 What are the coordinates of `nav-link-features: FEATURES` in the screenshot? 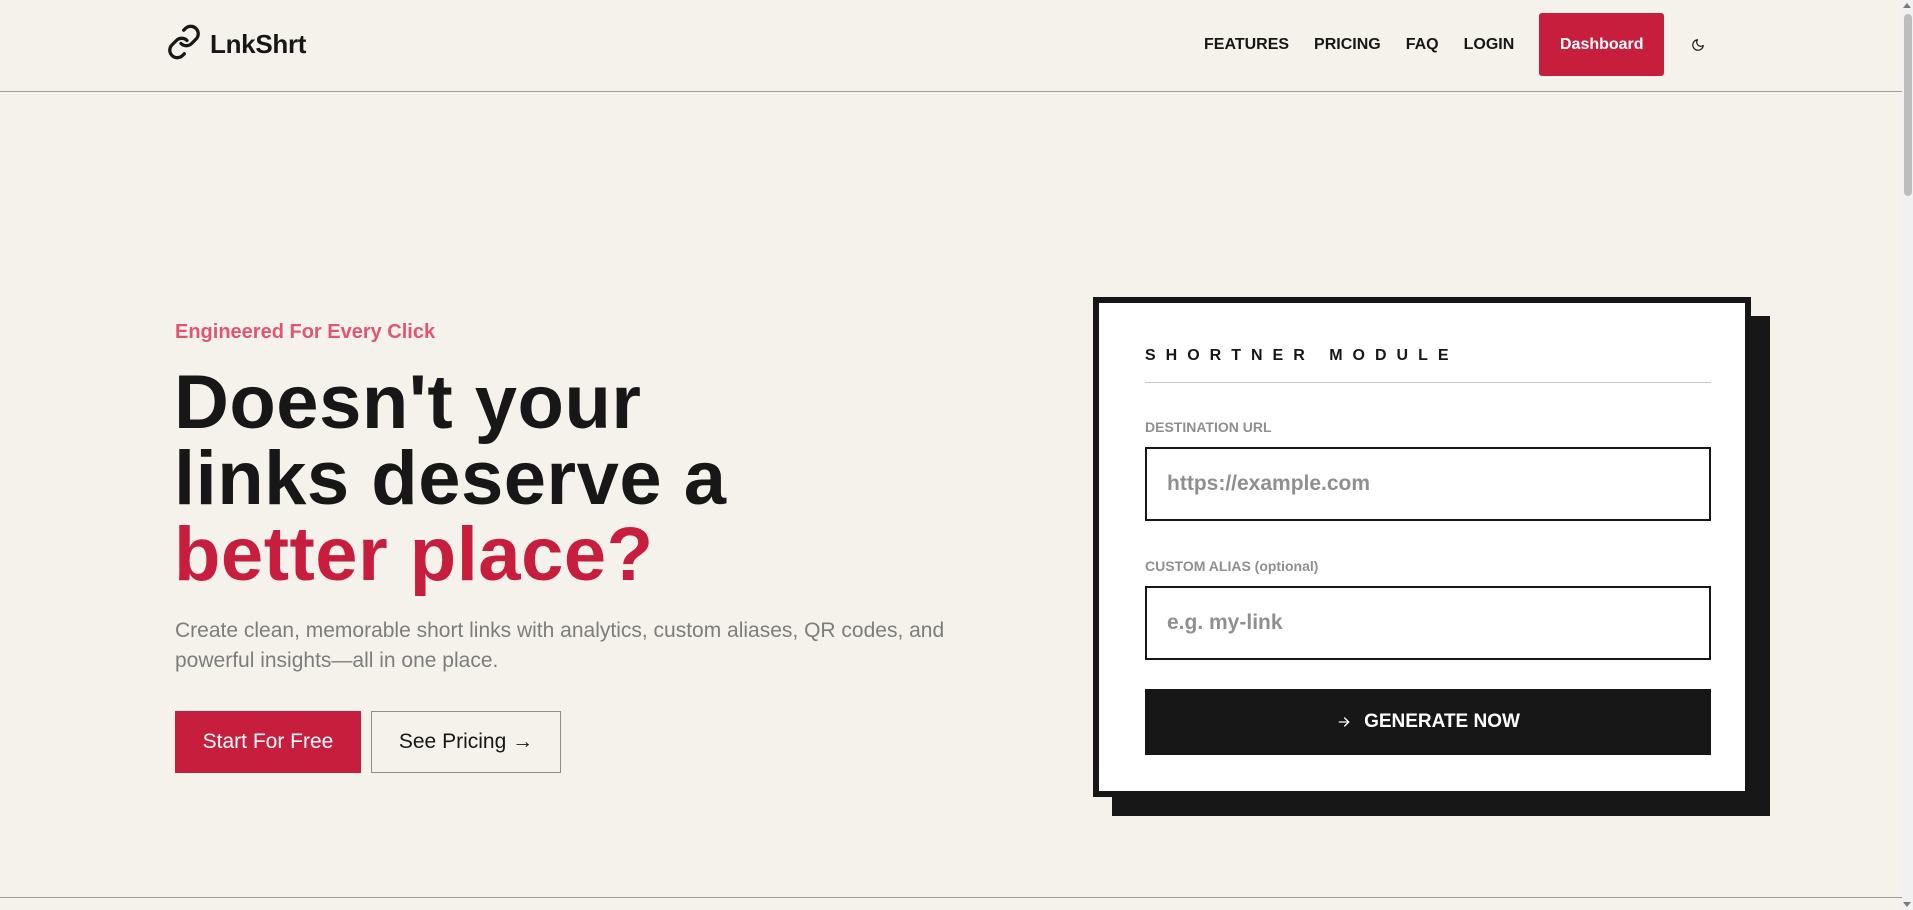 It's located at (1246, 45).